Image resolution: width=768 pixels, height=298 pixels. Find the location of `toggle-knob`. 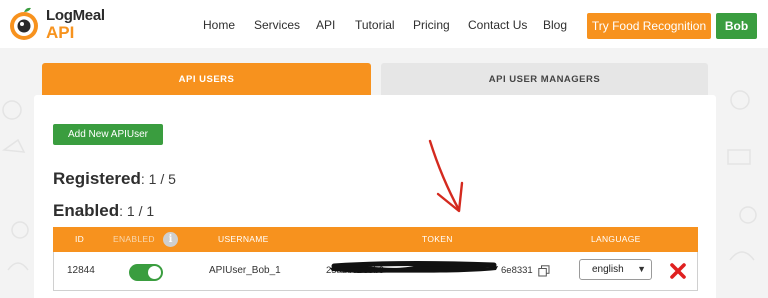

toggle-knob is located at coordinates (154, 272).